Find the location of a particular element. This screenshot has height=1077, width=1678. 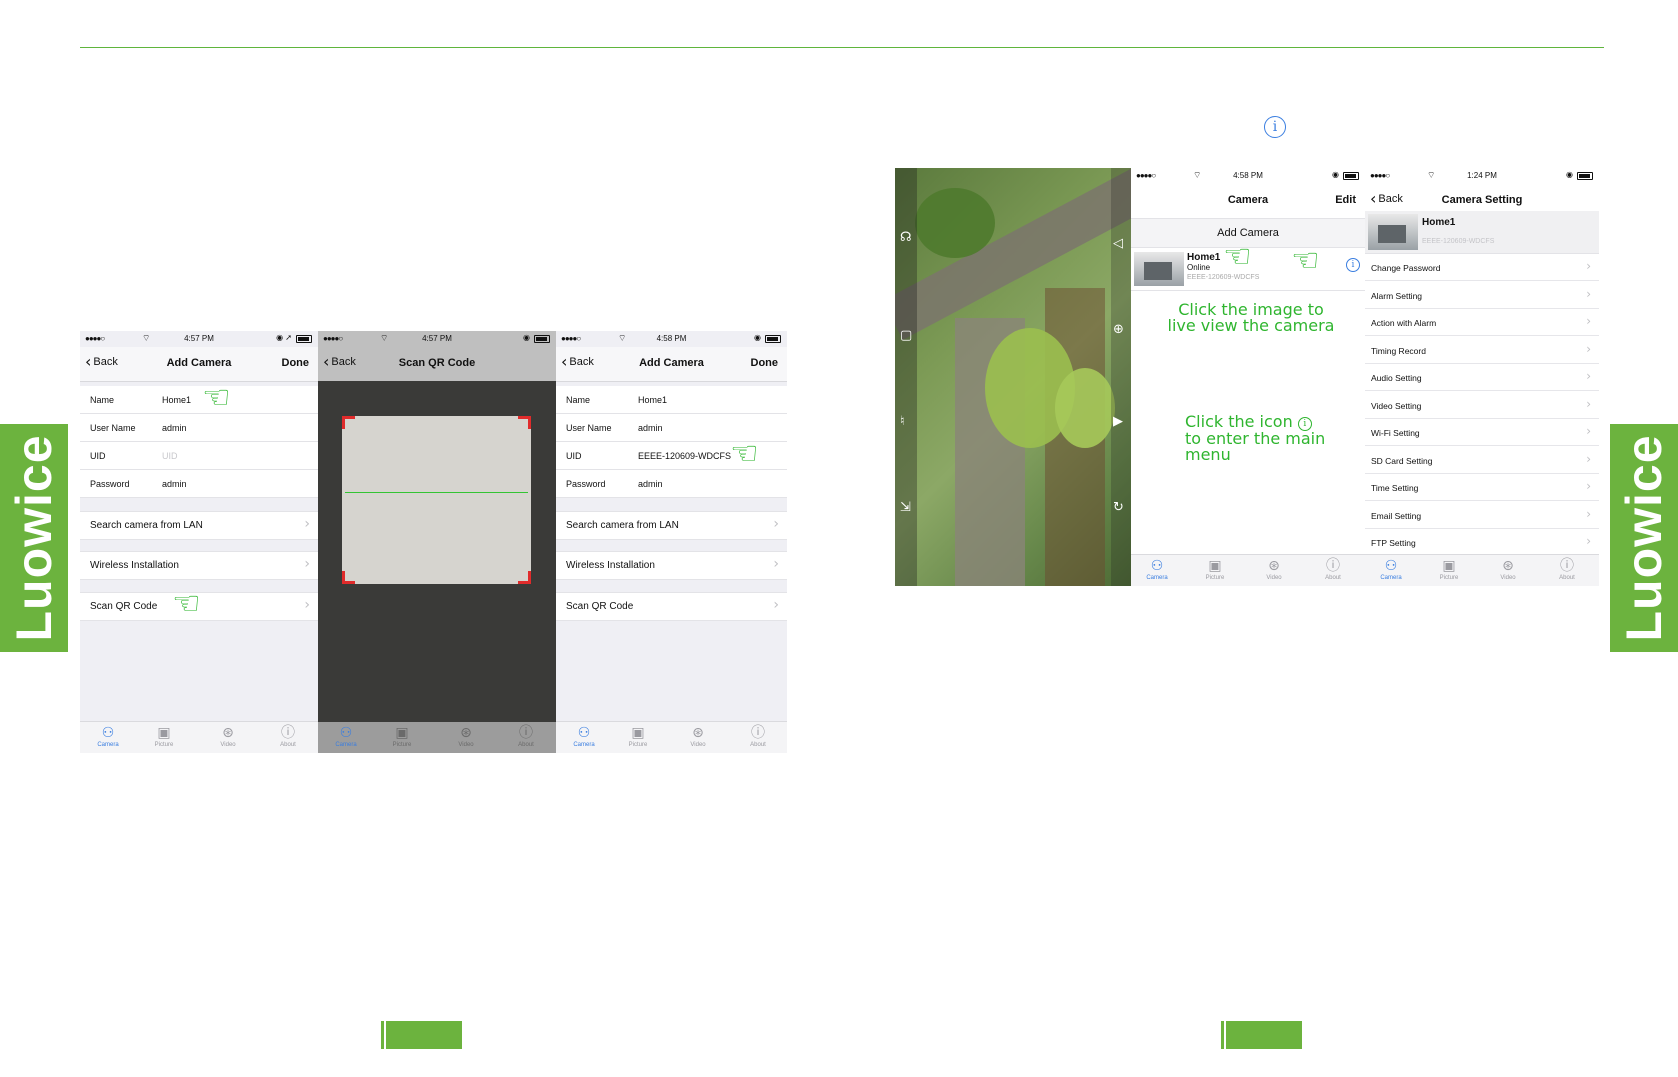

battery-icon is located at coordinates (304, 339).